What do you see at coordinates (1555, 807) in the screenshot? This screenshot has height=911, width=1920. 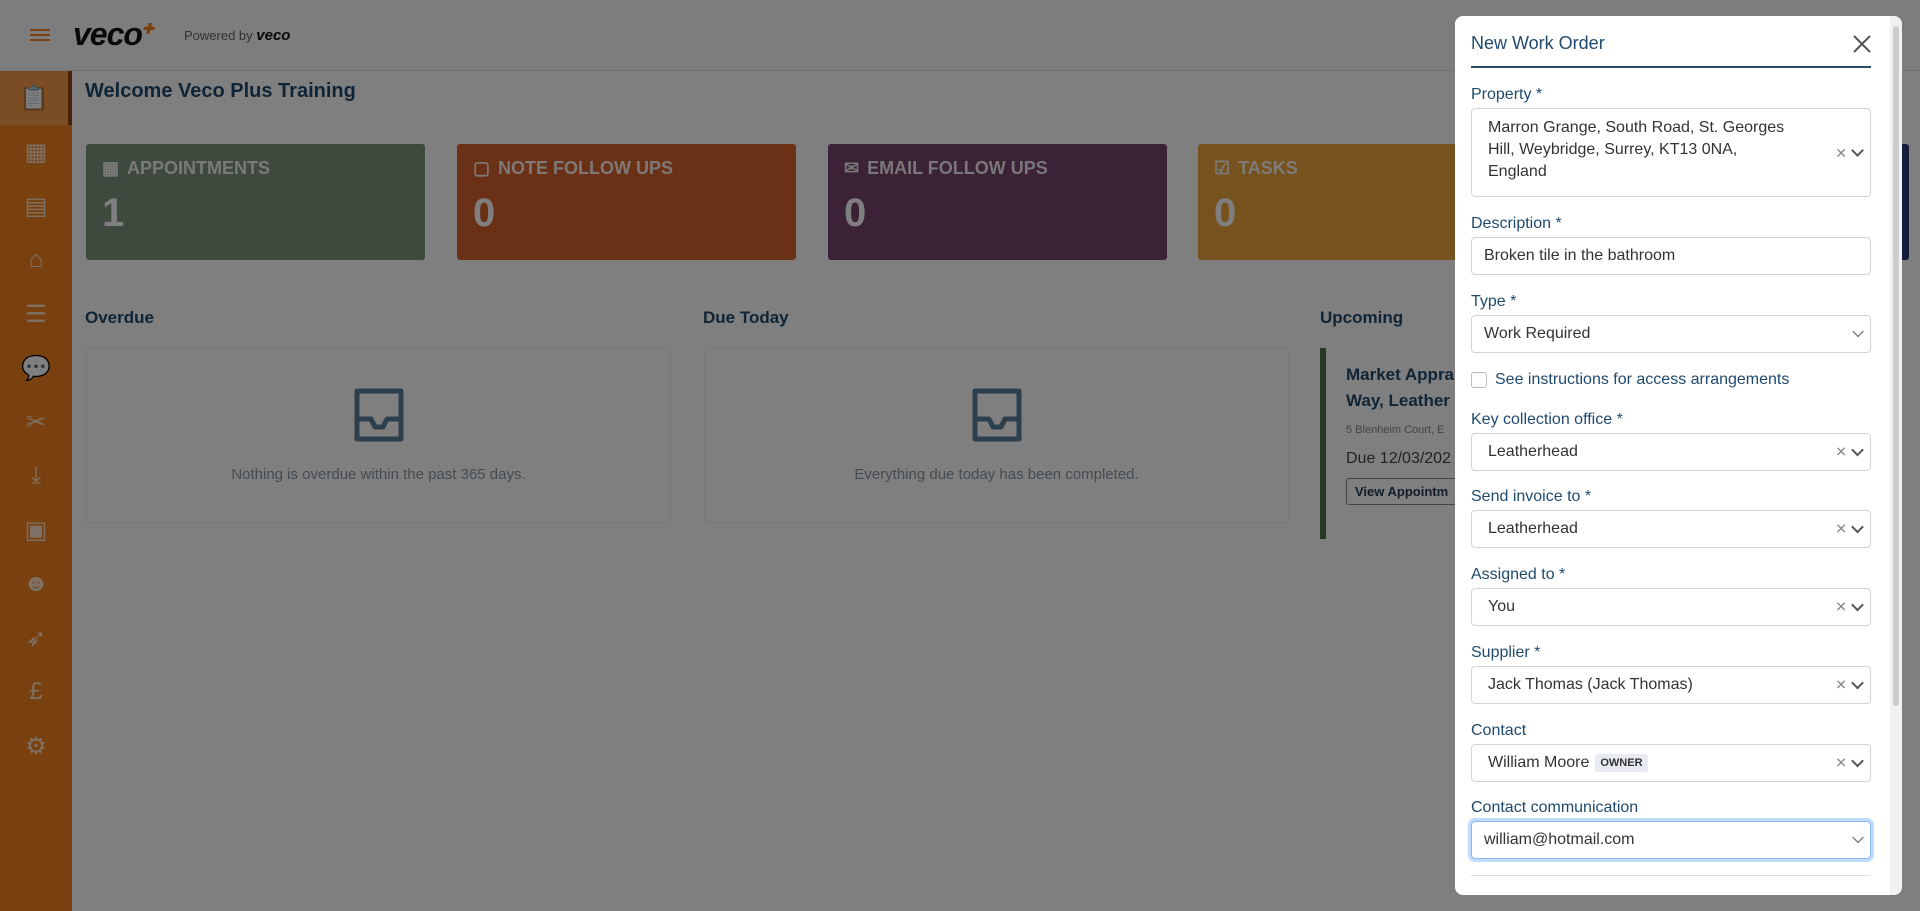 I see `communication-label: Contact communication` at bounding box center [1555, 807].